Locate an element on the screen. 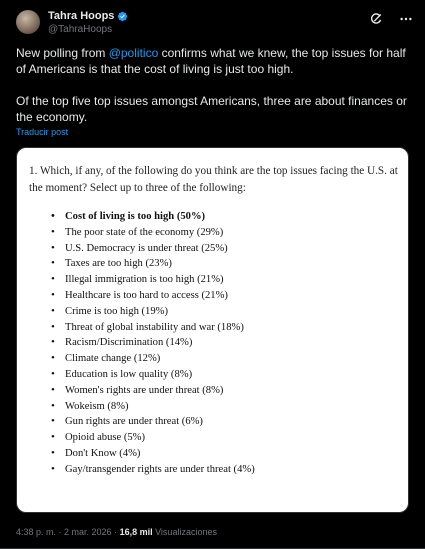  issue-item: Women's rights are under threat (8%) is located at coordinates (153, 391).